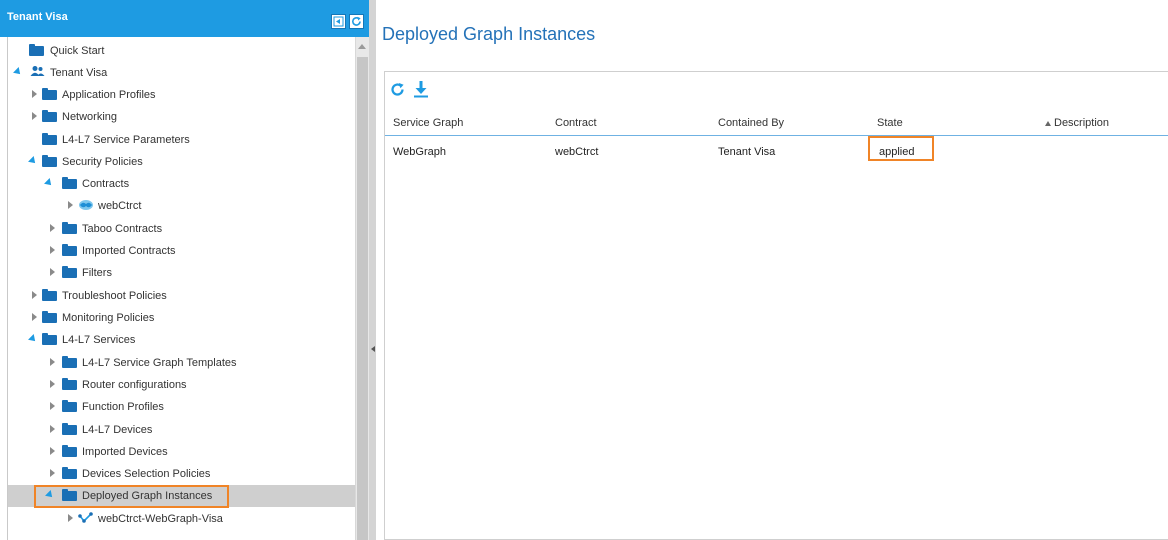  Describe the element at coordinates (182, 430) in the screenshot. I see `tree-item-l4-l7-devices: L4-L7 Devices` at that location.